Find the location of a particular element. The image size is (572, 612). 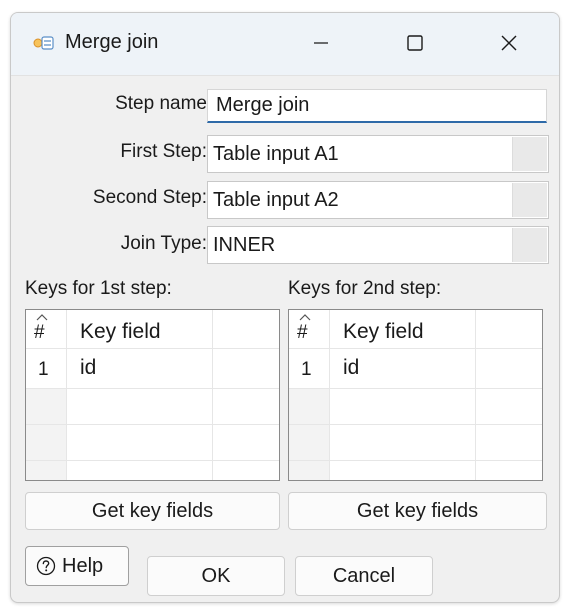

cancel-button: Cancel is located at coordinates (364, 576).